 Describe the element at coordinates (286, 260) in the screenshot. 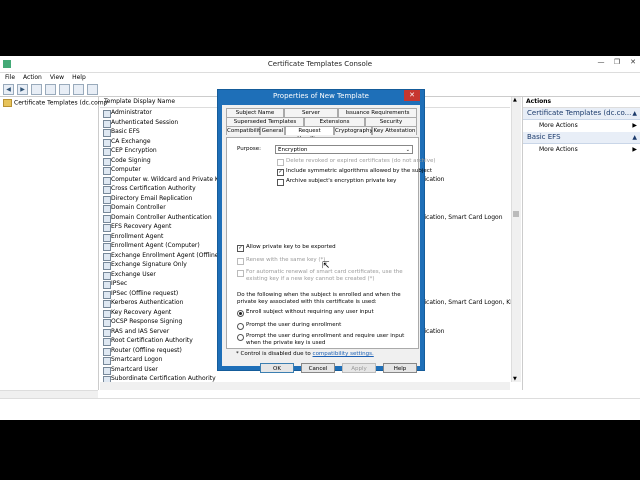

I see `renew-same-key-label: Renew with the same key (*)` at that location.